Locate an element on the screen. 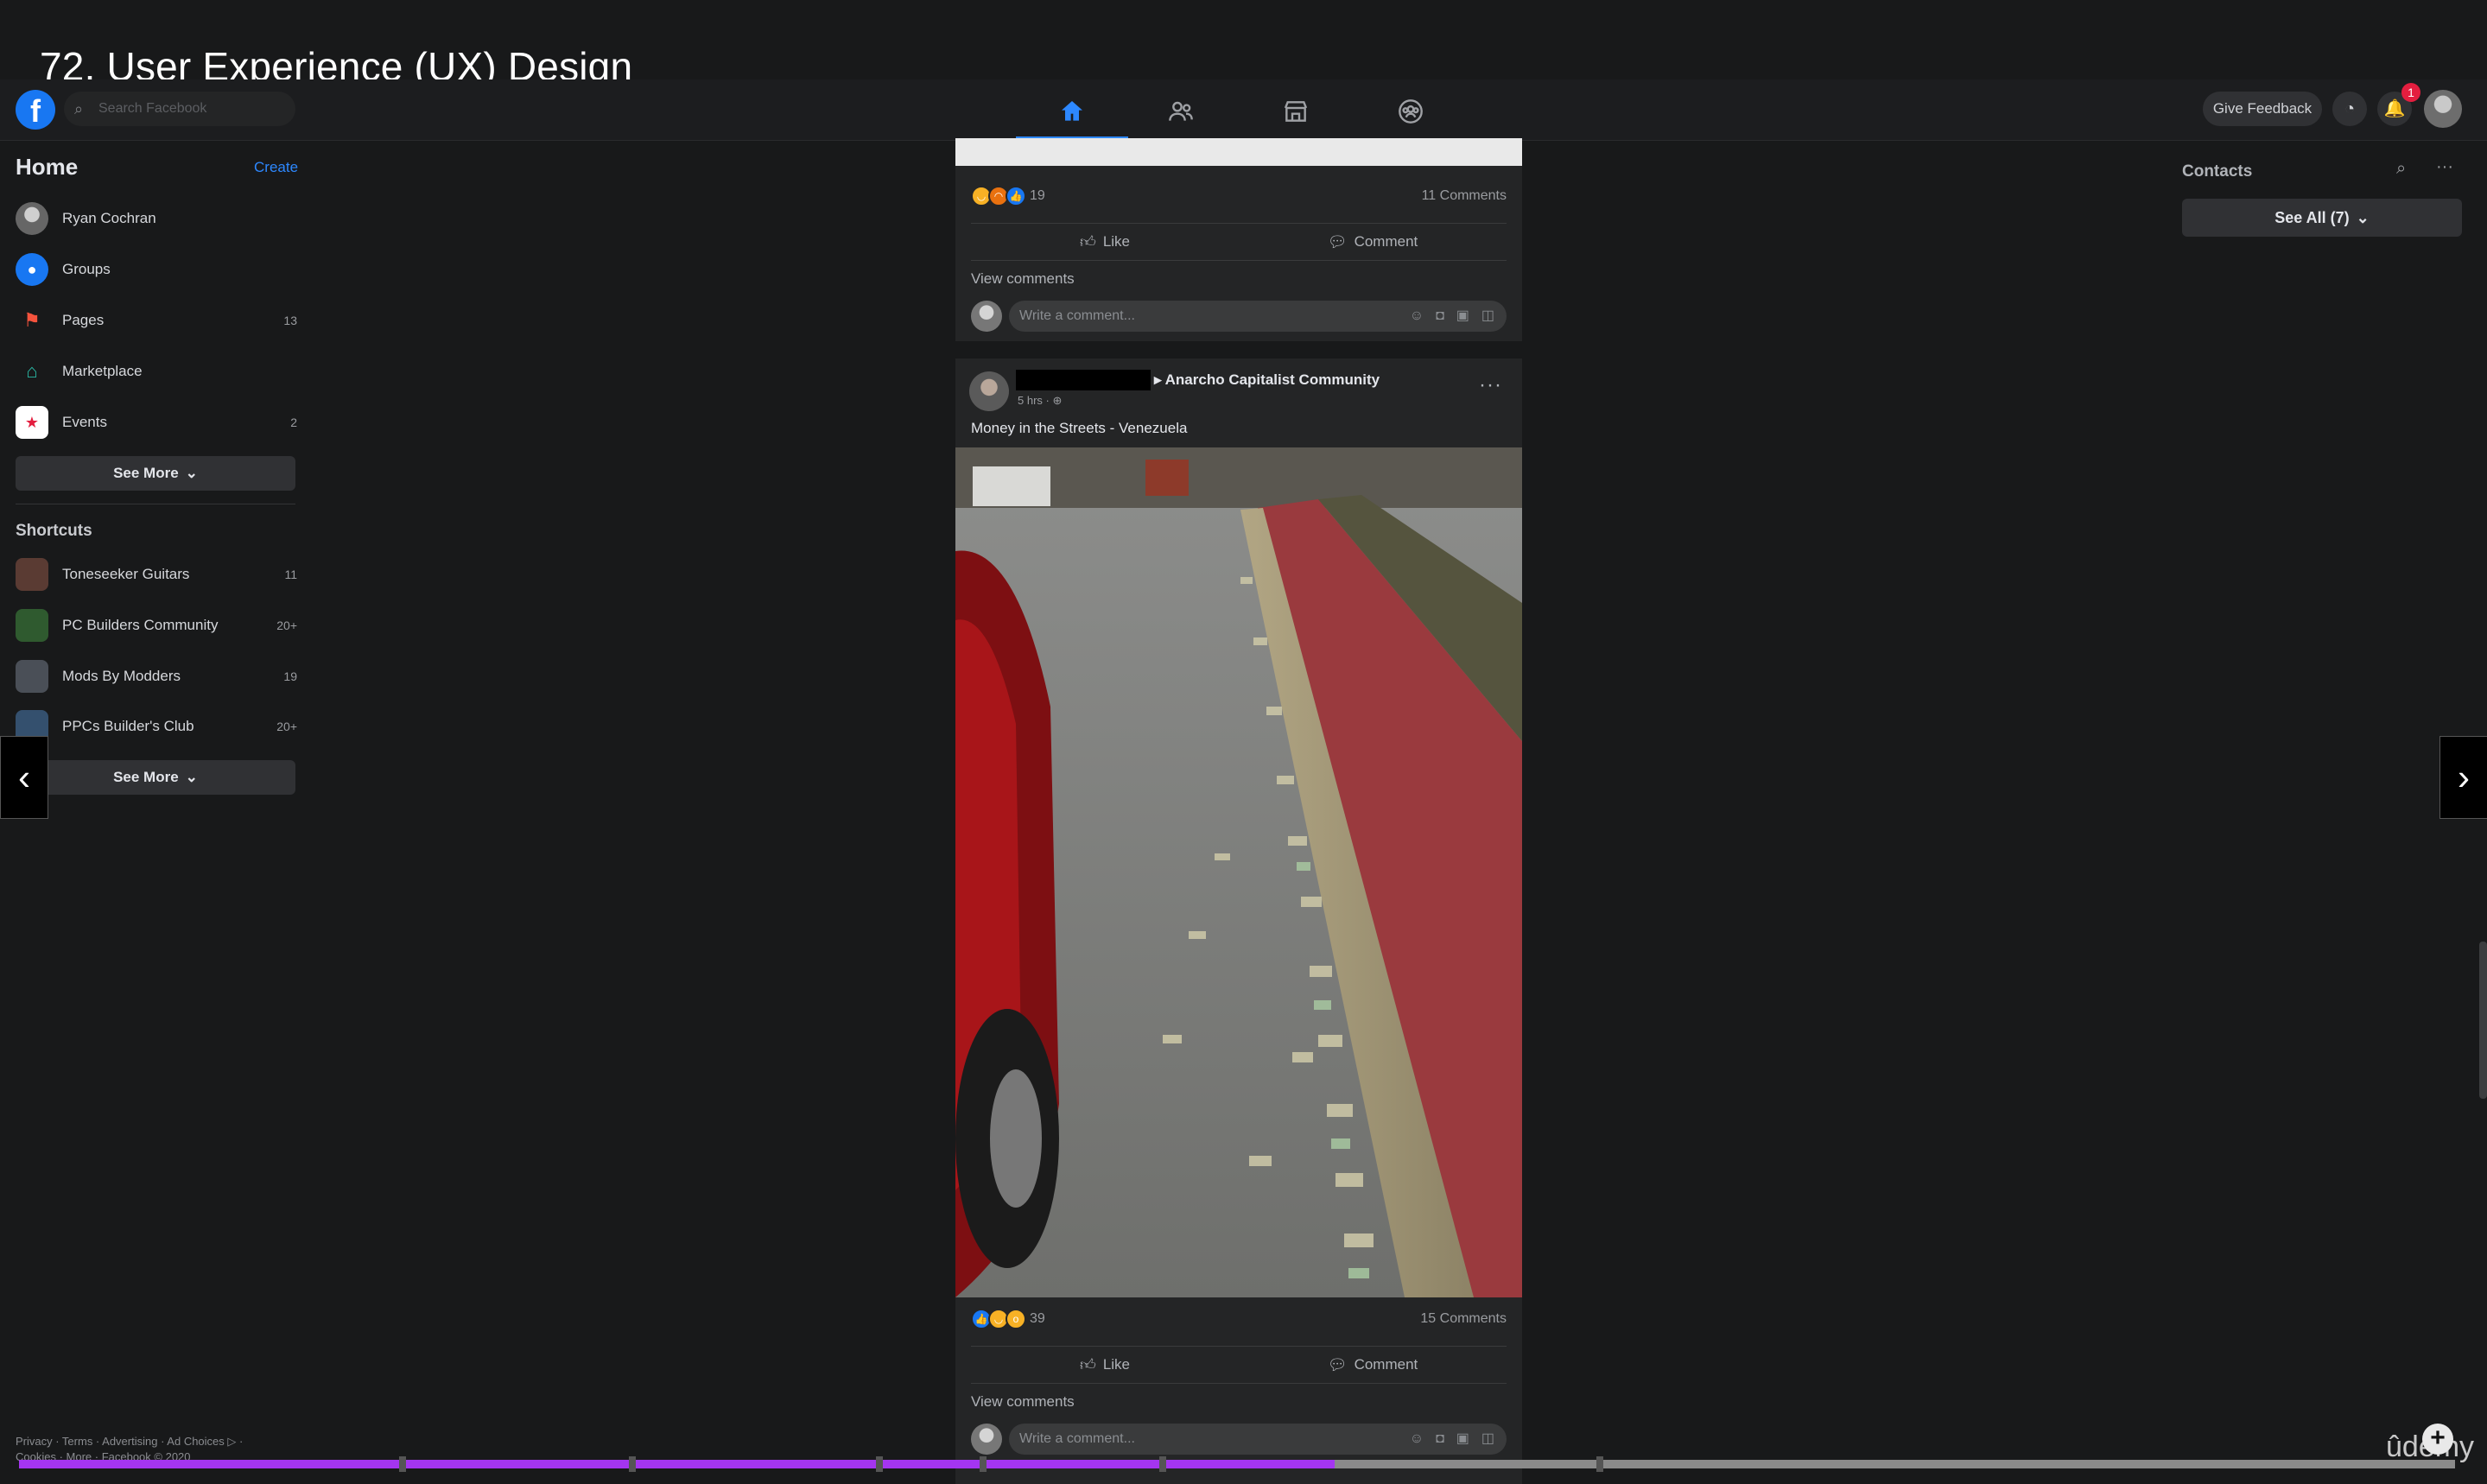  search-input: ⌕ Search Facebook is located at coordinates (180, 109).